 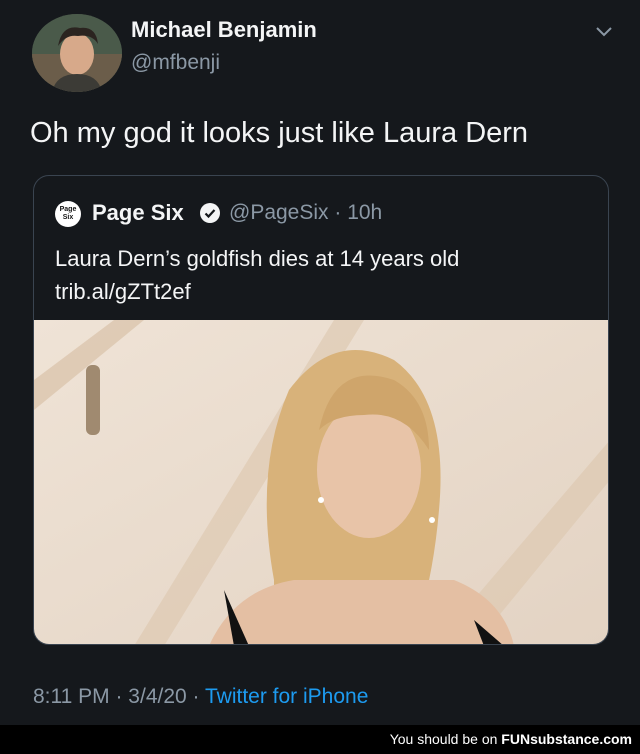 What do you see at coordinates (119, 696) in the screenshot?
I see `tweet-timestamp: 8:11 PM · 3/4/20 ·` at bounding box center [119, 696].